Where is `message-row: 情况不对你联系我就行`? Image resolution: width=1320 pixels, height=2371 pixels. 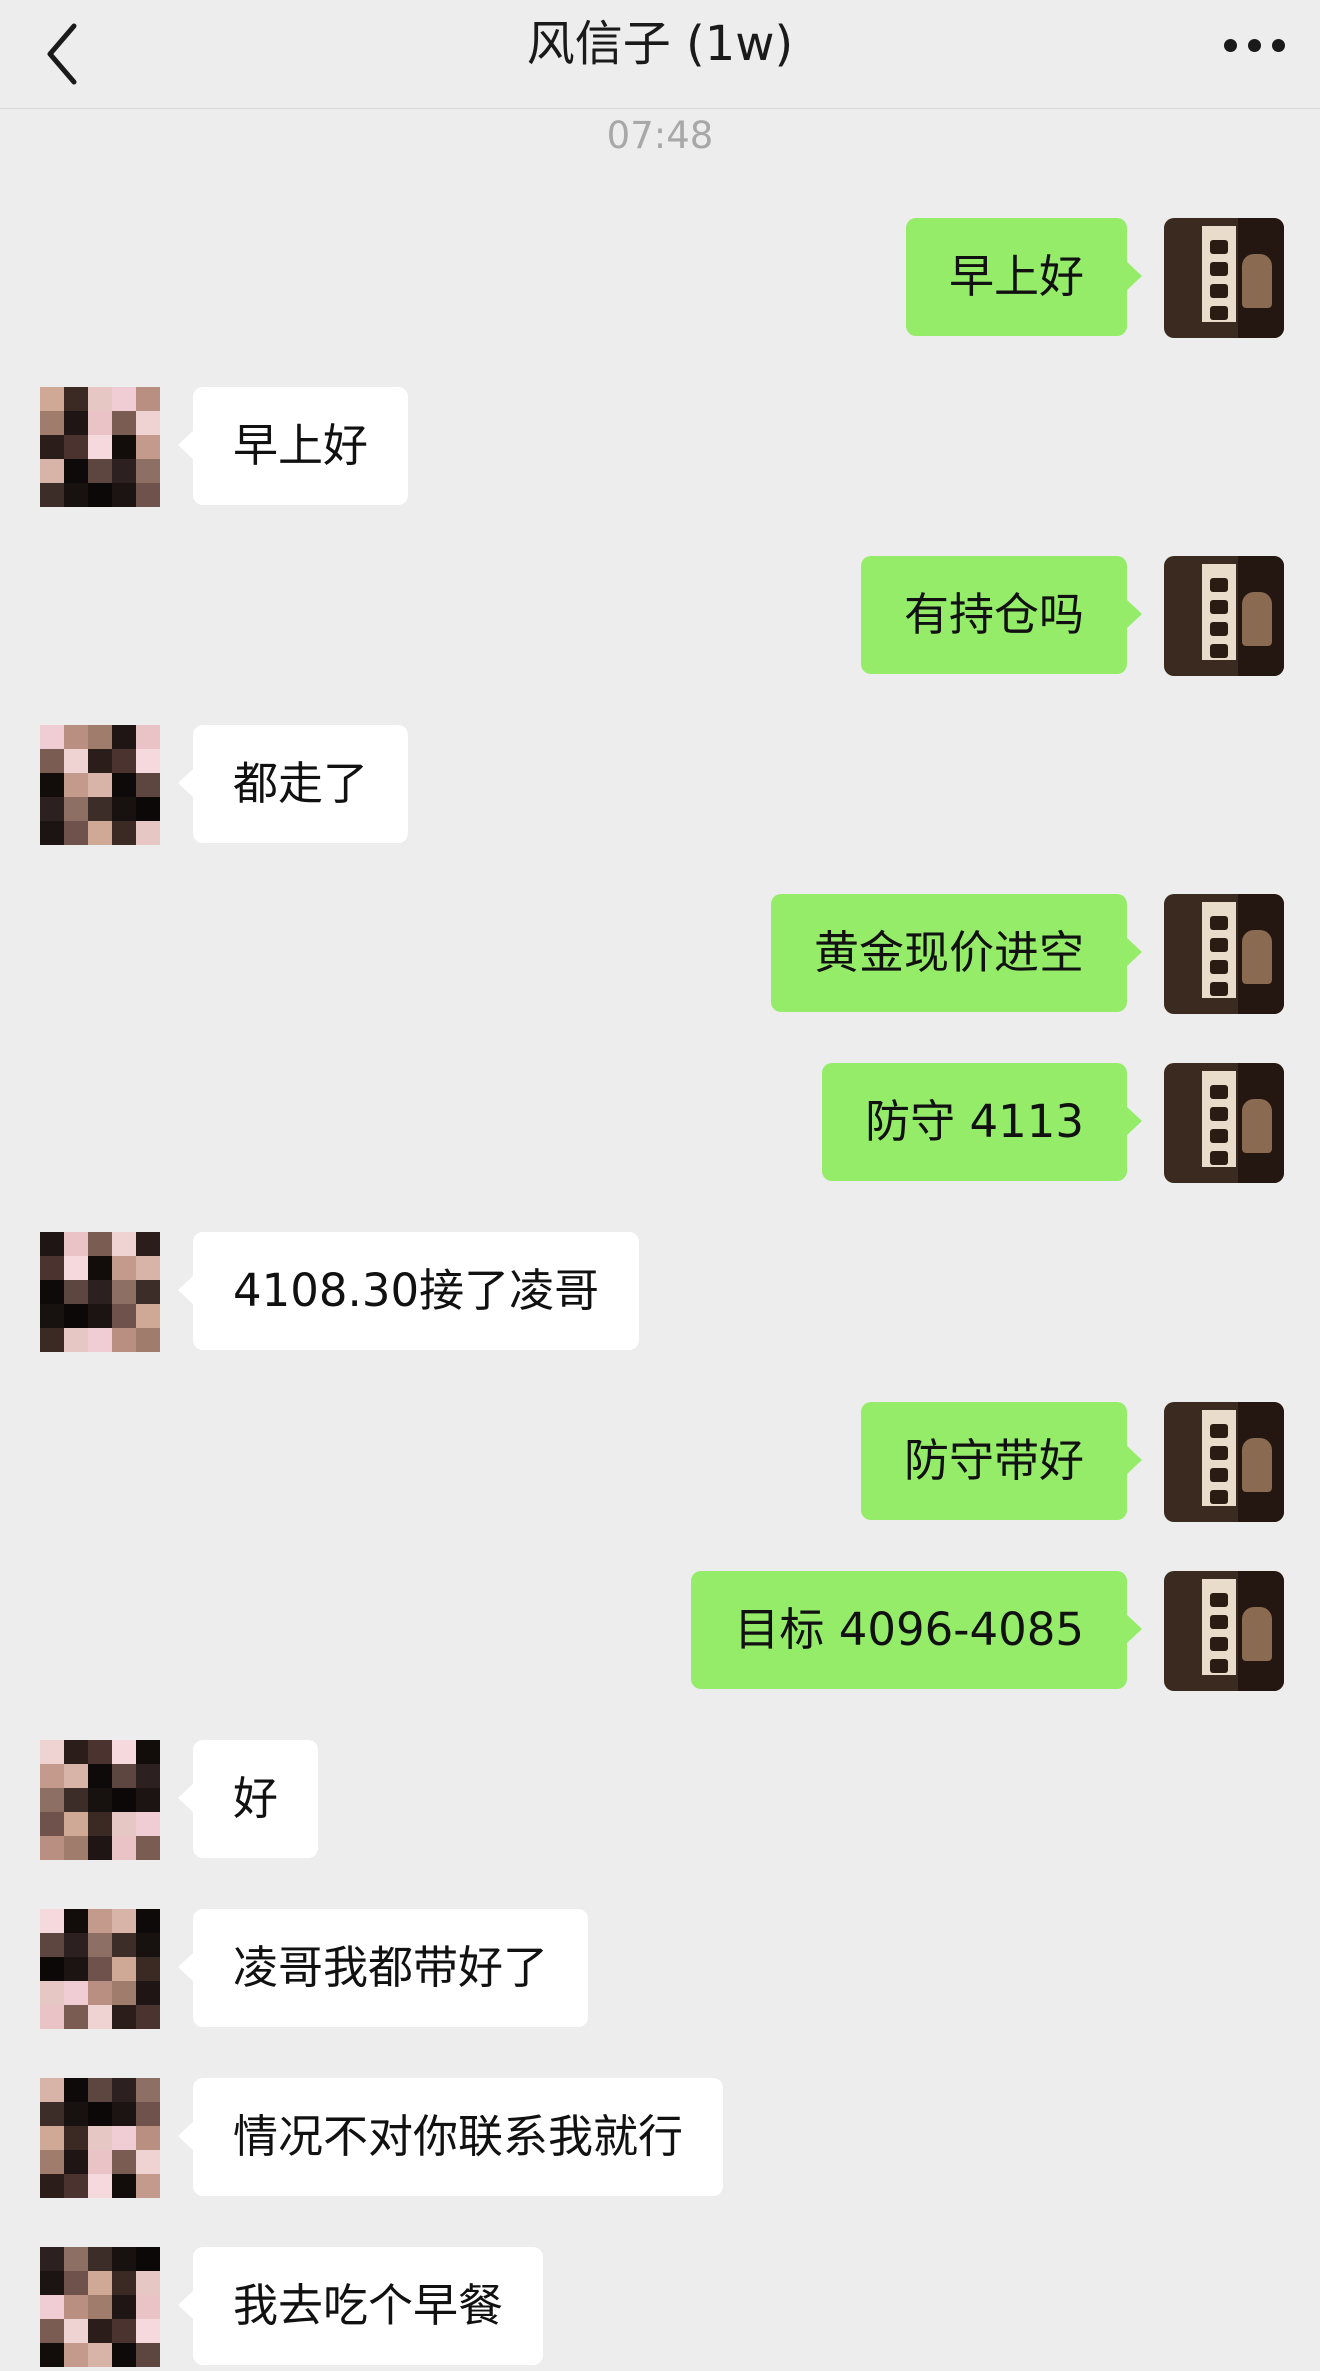 message-row: 情况不对你联系我就行 is located at coordinates (660, 2138).